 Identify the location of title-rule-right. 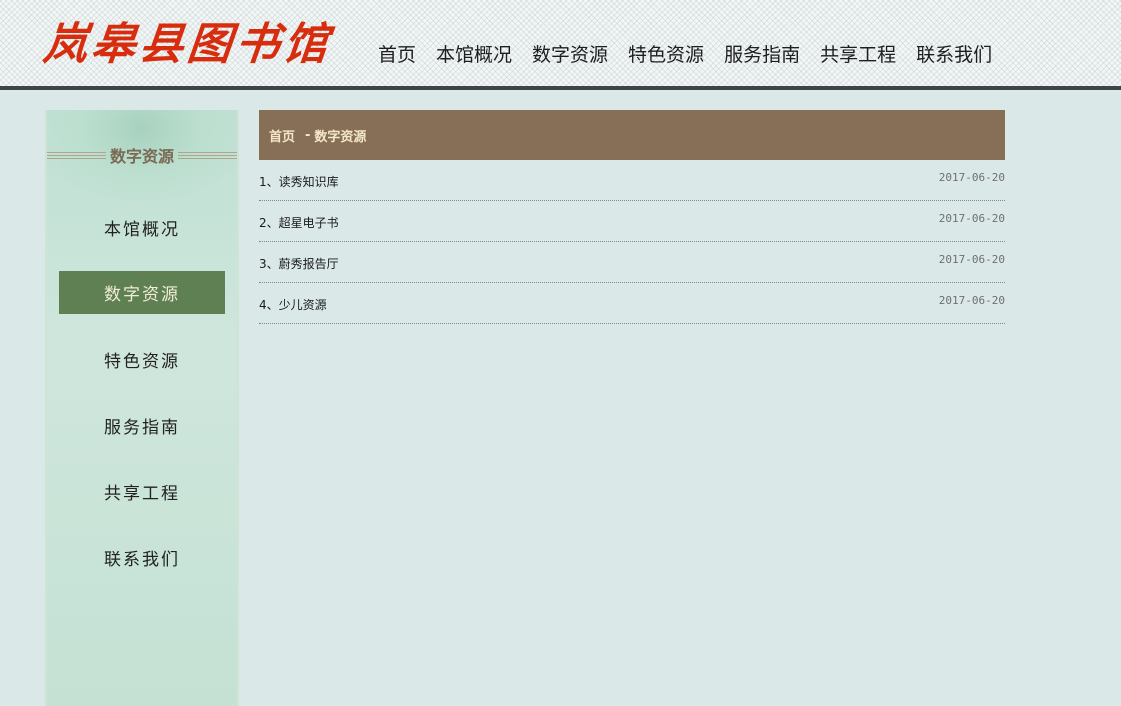
(208, 155).